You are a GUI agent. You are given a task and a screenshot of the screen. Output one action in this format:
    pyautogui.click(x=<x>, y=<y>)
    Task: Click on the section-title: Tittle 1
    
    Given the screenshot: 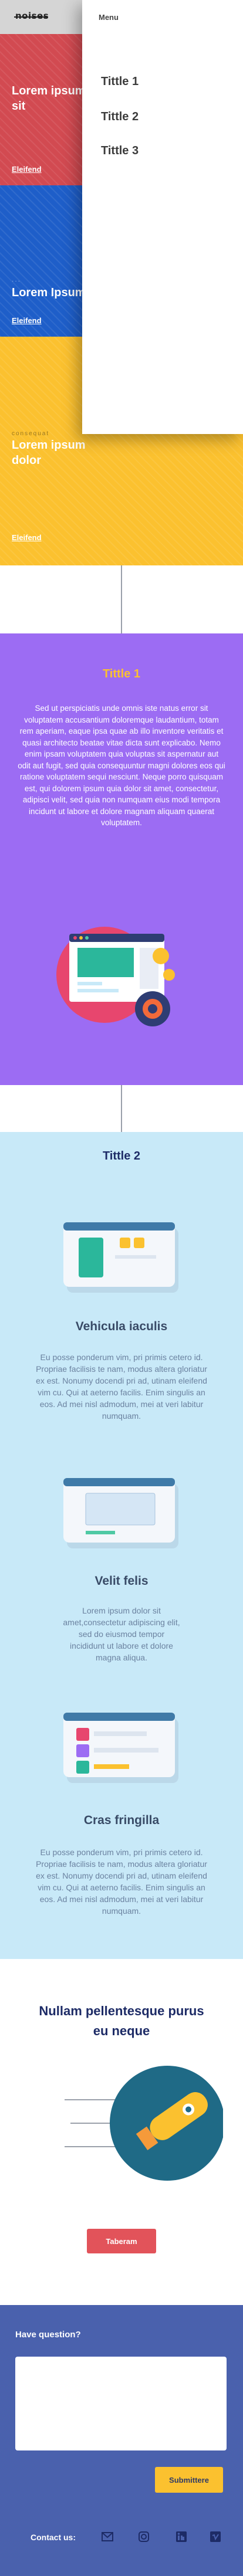 What is the action you would take?
    pyautogui.click(x=122, y=673)
    